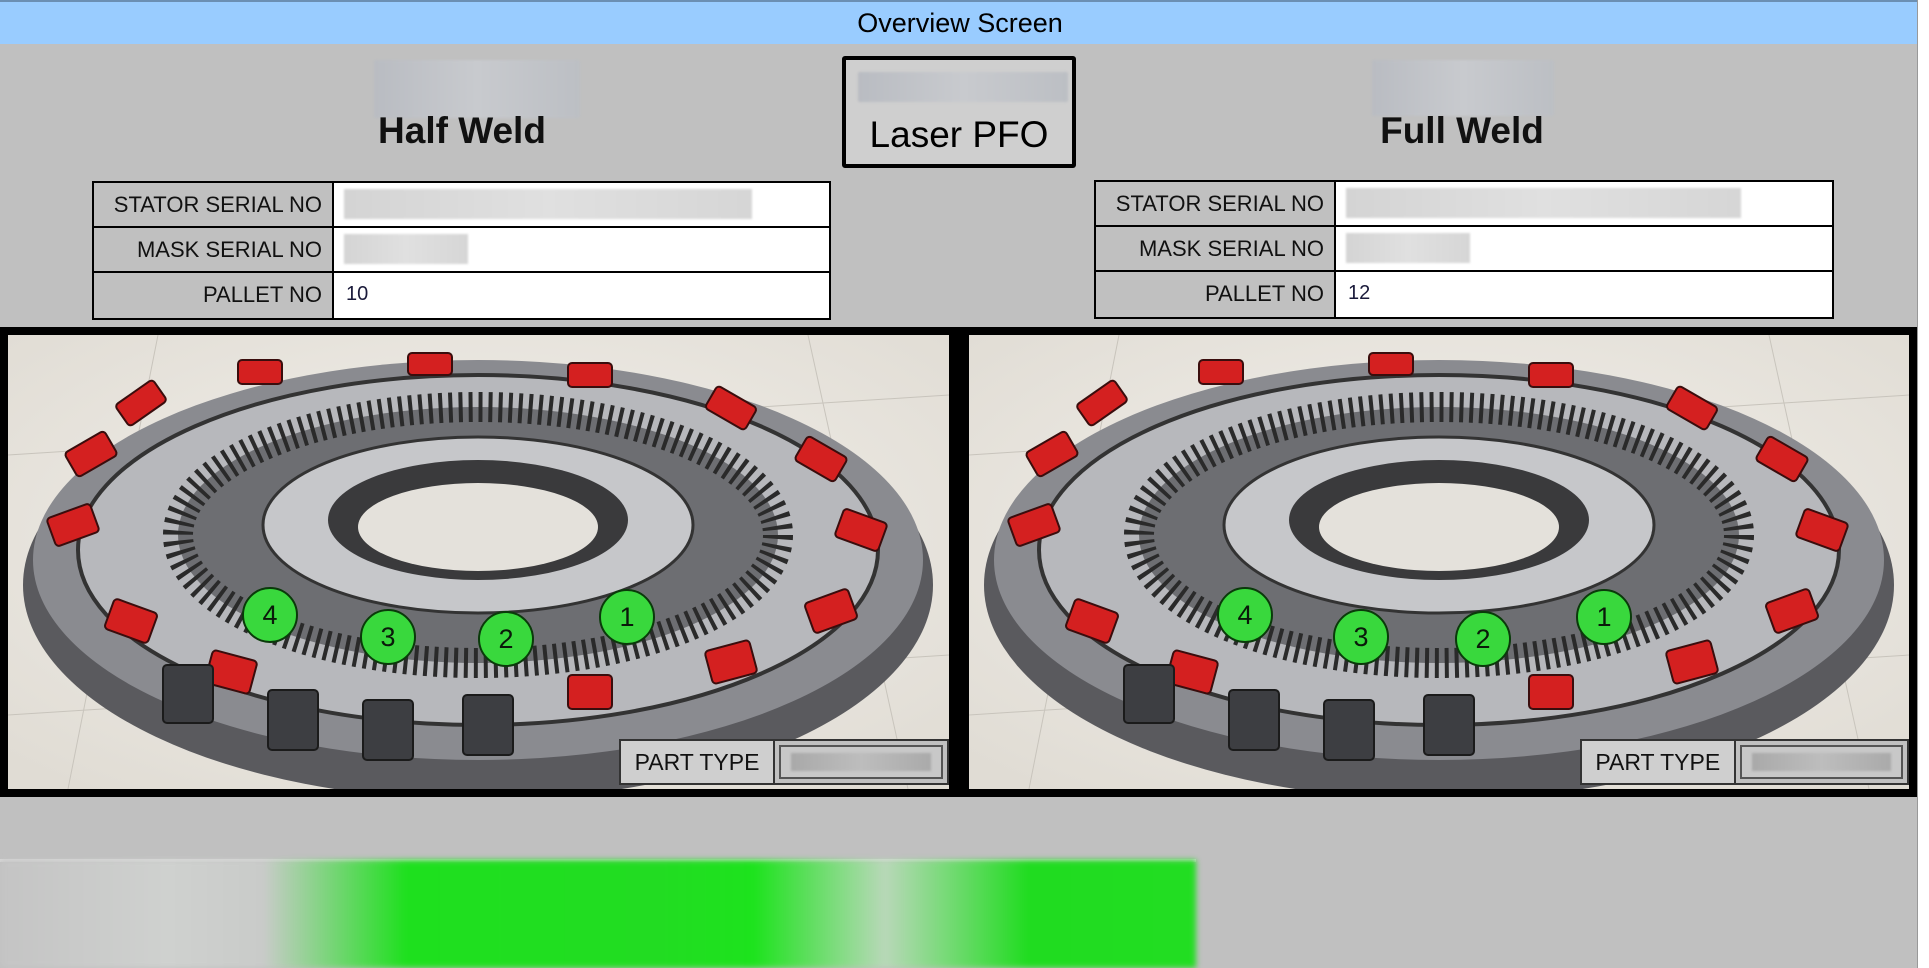  I want to click on laser-pfo-button: Laser PFO, so click(959, 112).